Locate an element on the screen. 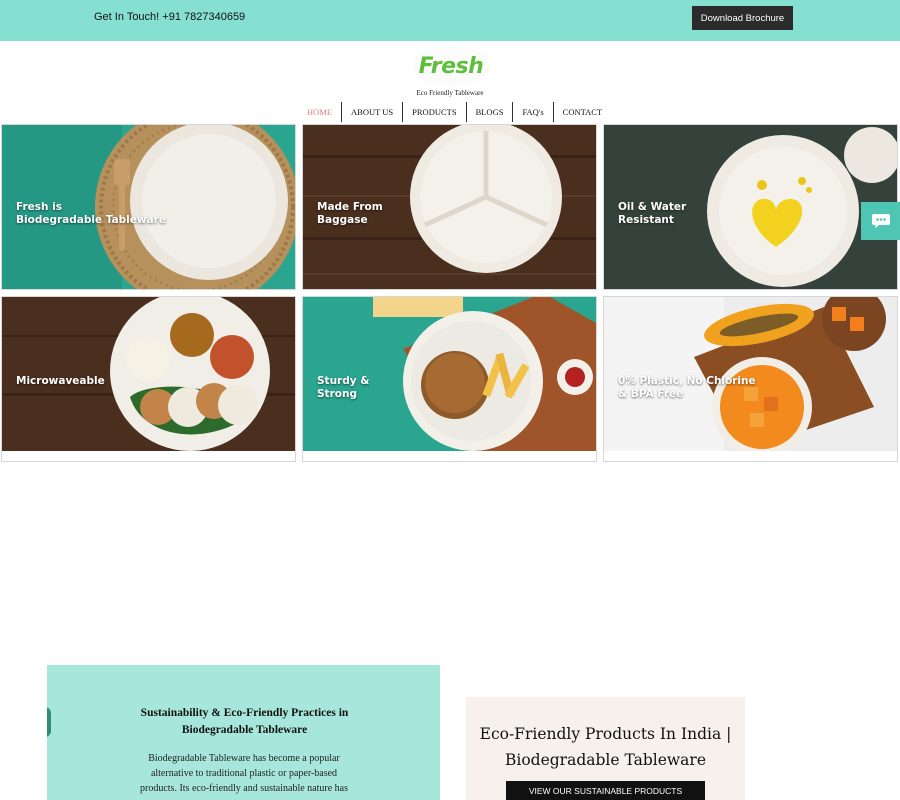 The width and height of the screenshot is (900, 800). nav-item-faqs: FAQ's is located at coordinates (532, 112).